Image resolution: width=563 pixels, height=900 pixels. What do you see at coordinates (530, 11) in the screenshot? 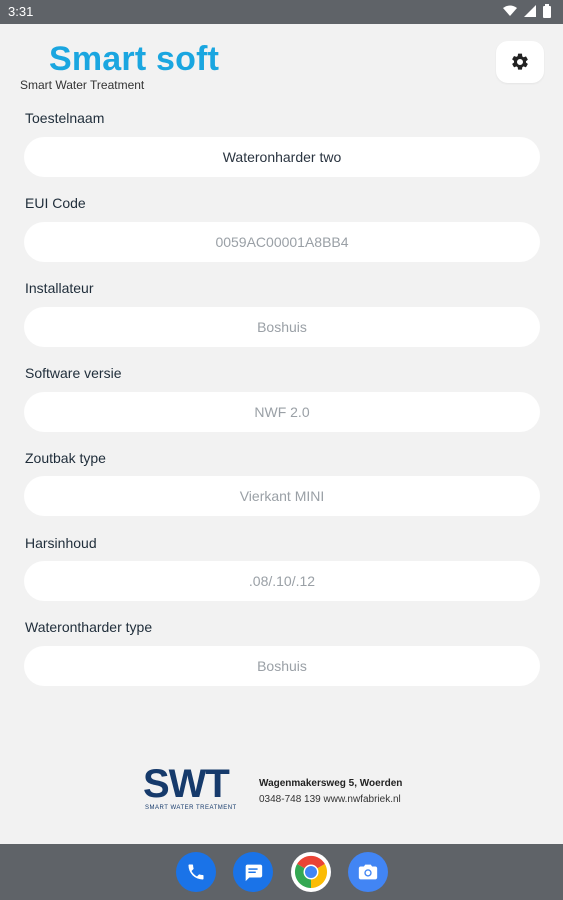
I see `signal-icon` at bounding box center [530, 11].